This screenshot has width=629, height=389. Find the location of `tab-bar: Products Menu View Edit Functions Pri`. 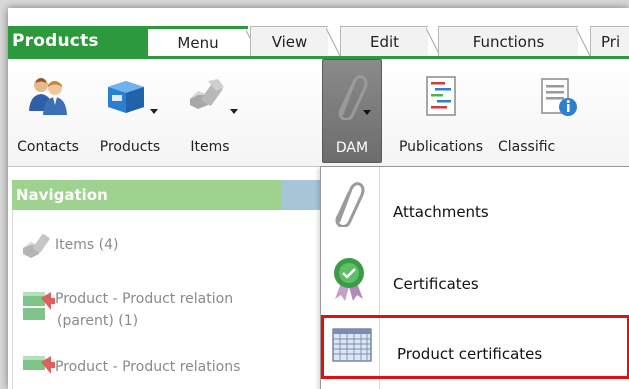

tab-bar: Products Menu View Edit Functions Pri is located at coordinates (318, 34).